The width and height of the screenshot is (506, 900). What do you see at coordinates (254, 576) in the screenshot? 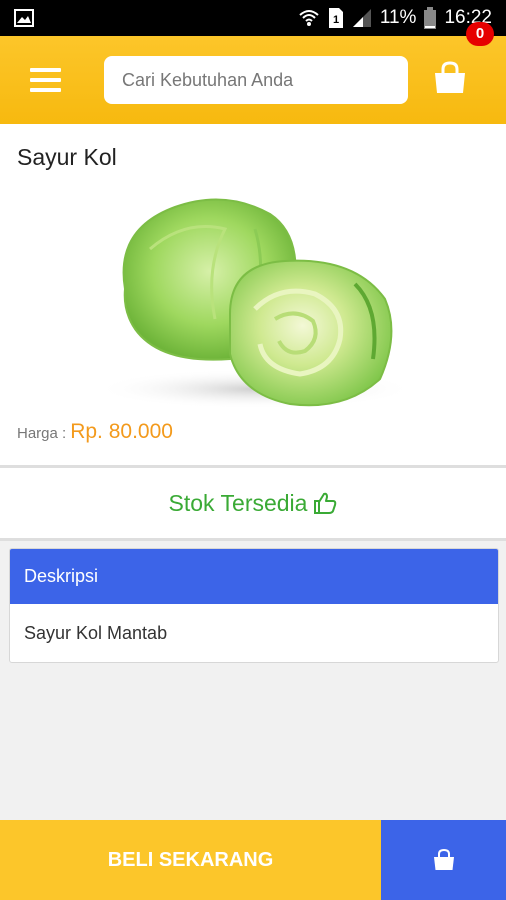
I see `description-header: Deskripsi` at bounding box center [254, 576].